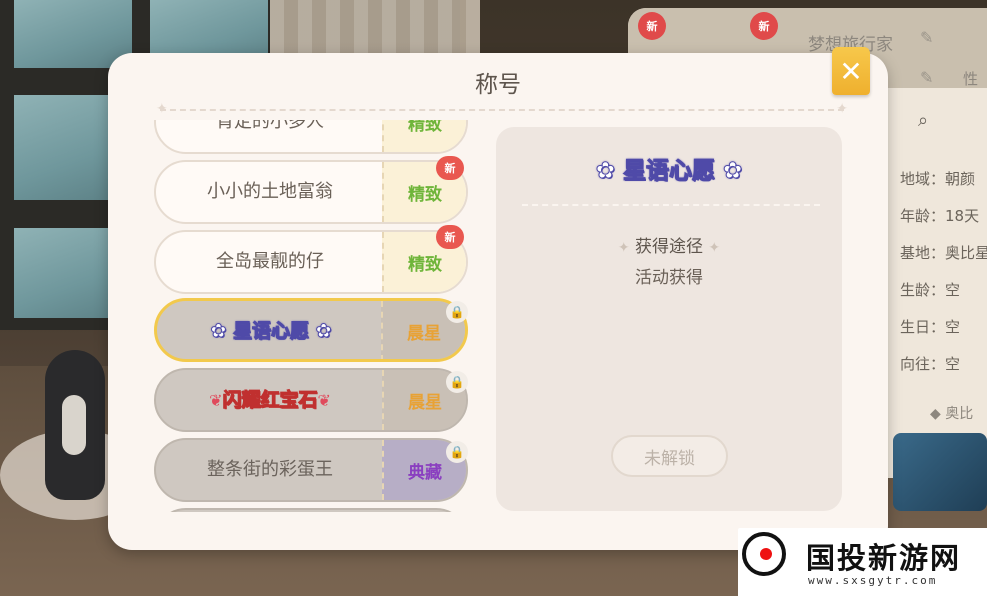 The height and width of the screenshot is (596, 987). What do you see at coordinates (669, 171) in the screenshot?
I see `detail-title: ✿ 星语心愿 ✿` at bounding box center [669, 171].